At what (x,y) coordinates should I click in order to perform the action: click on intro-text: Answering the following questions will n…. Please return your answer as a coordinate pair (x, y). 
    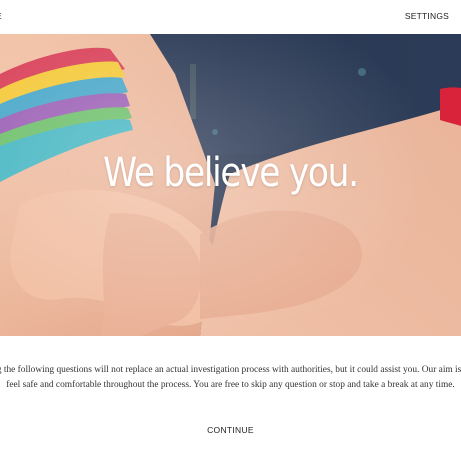
    Looking at the image, I should click on (230, 377).